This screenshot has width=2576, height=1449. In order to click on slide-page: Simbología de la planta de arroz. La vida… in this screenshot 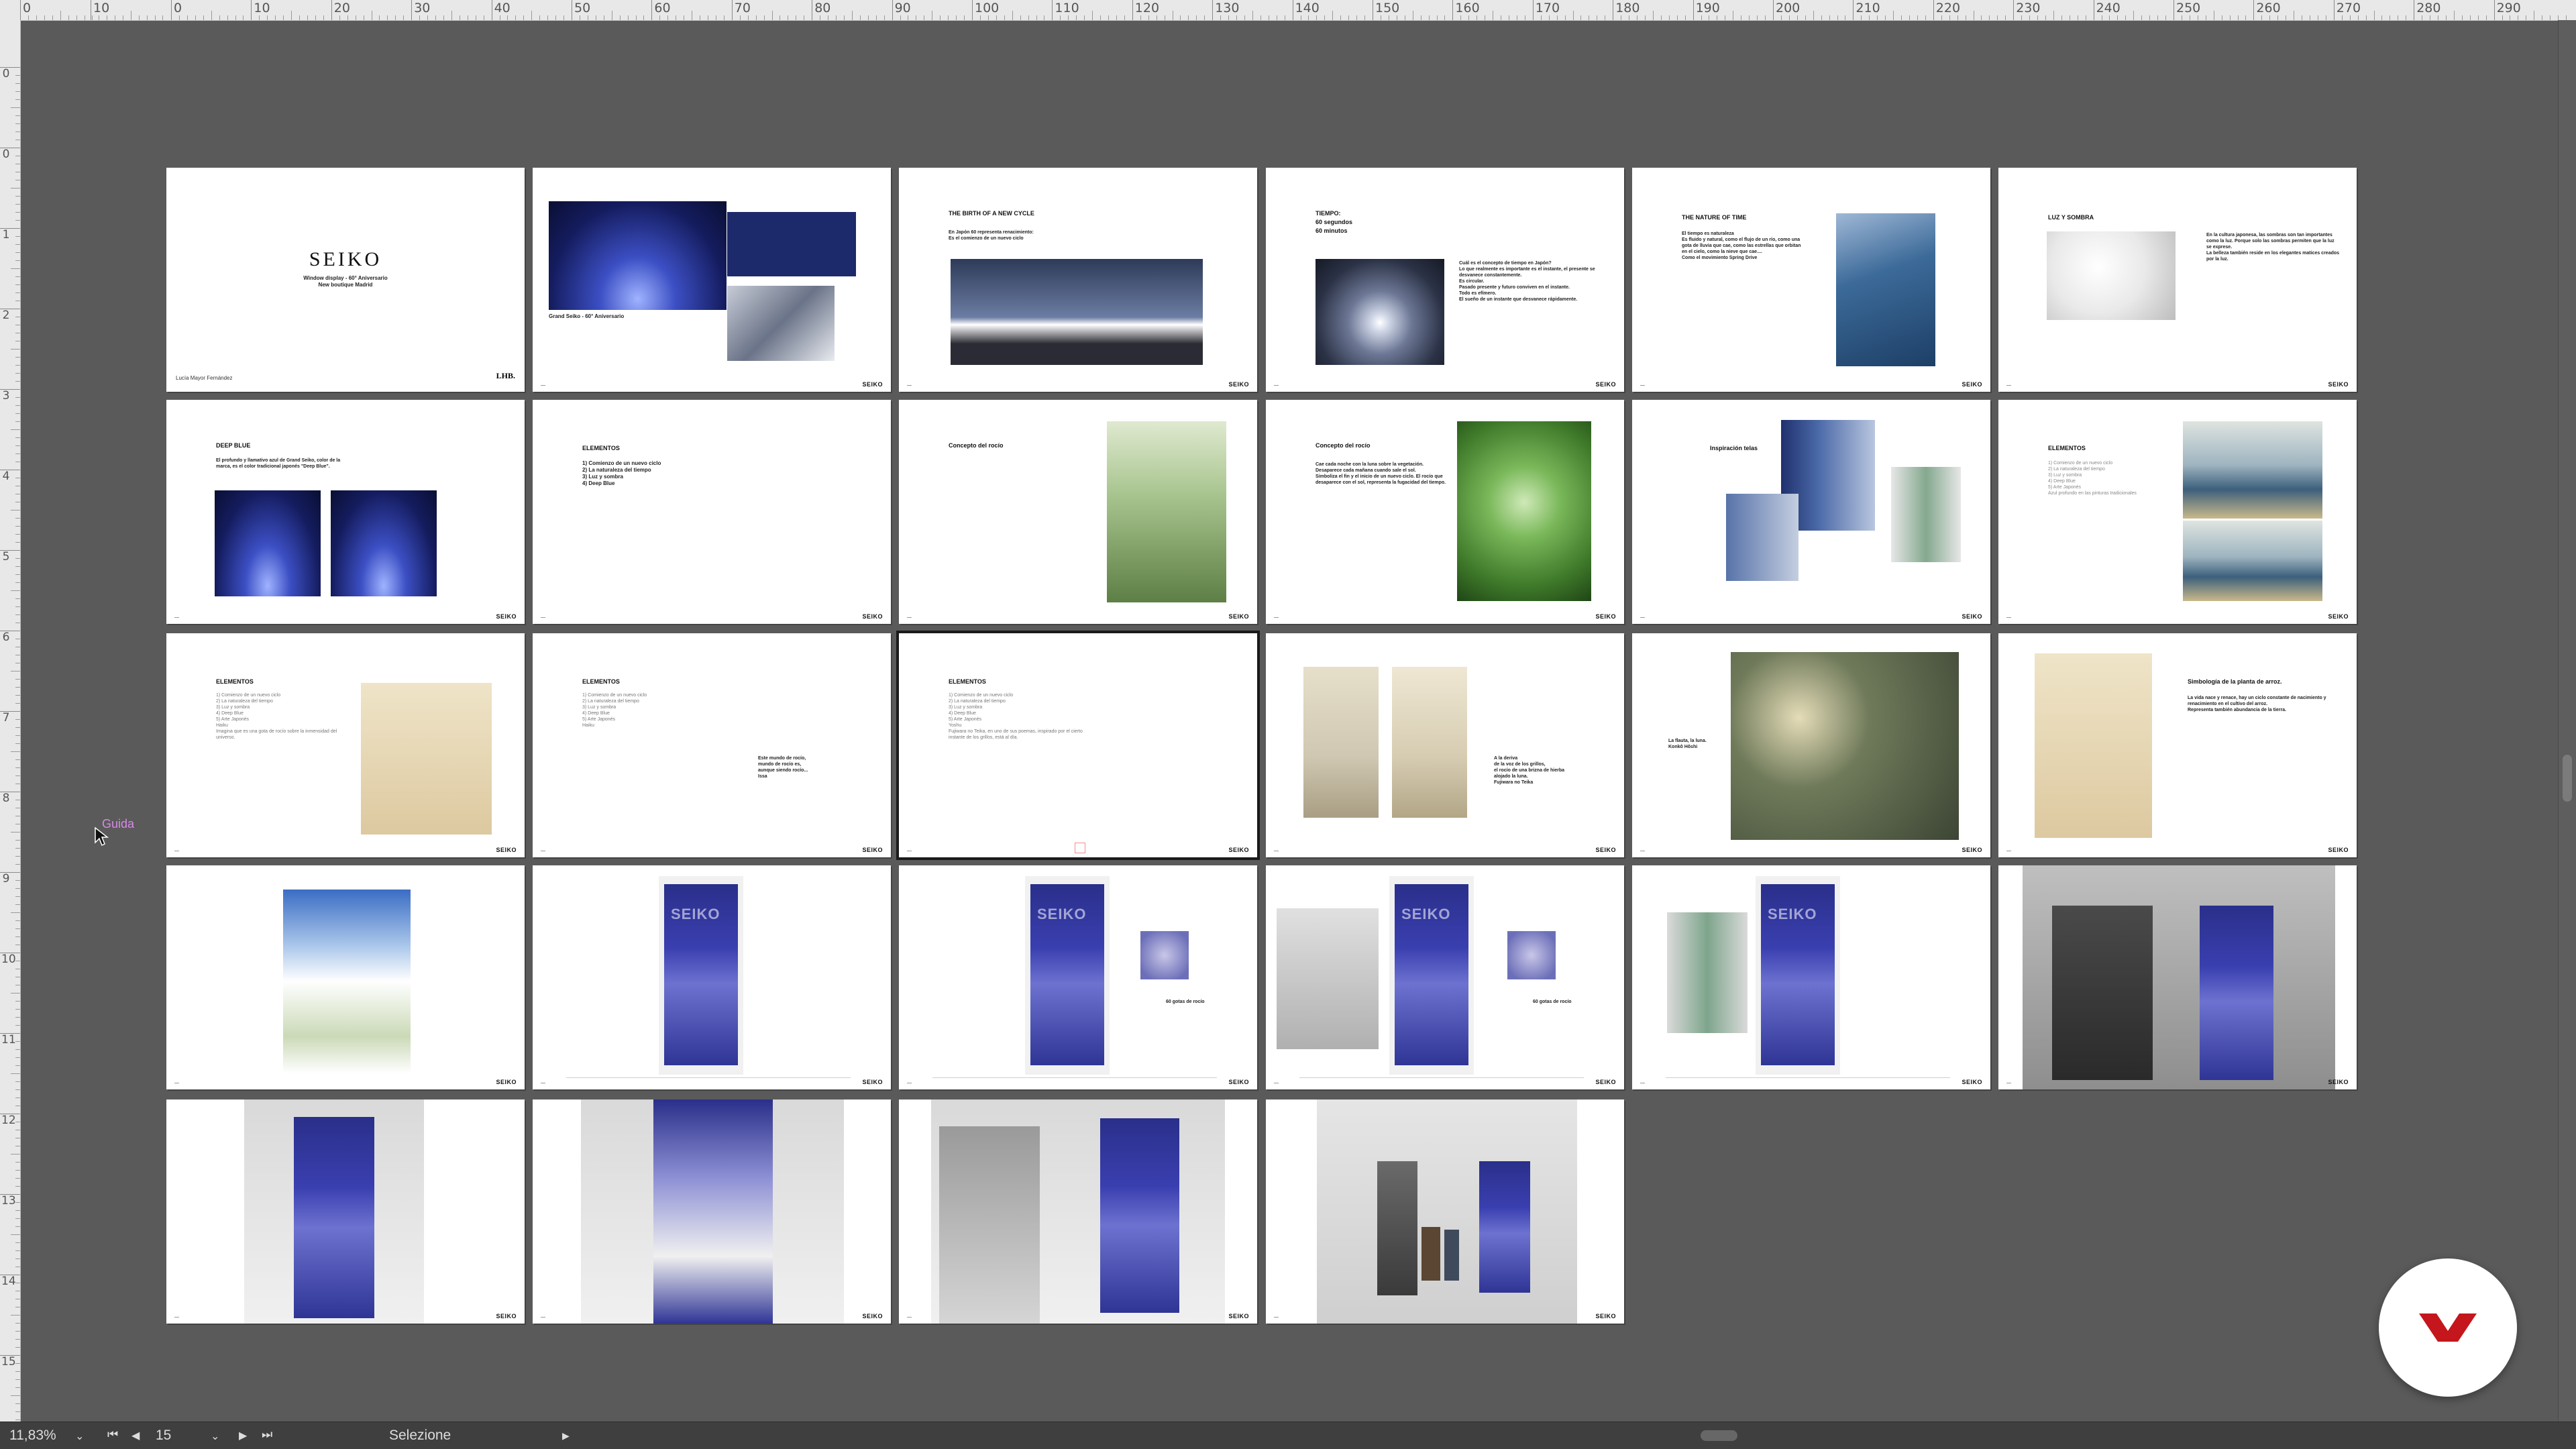, I will do `click(2177, 745)`.